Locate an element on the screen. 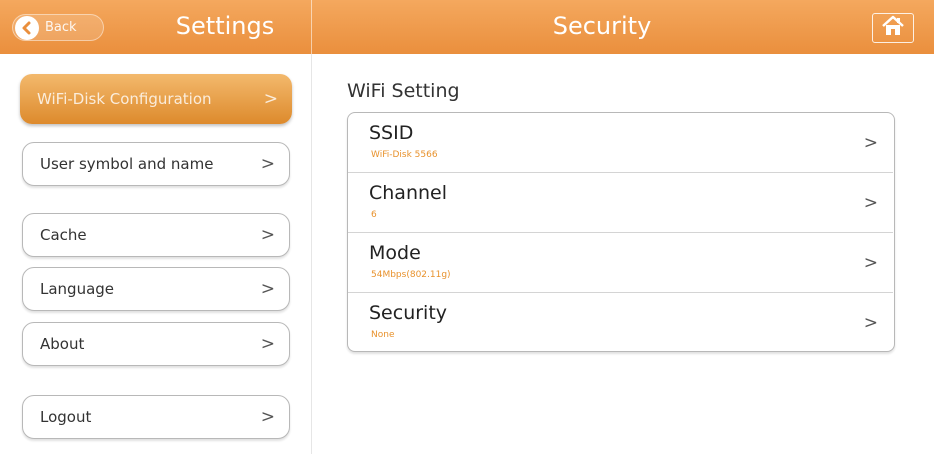 The height and width of the screenshot is (454, 934). sidebar-item-label: User symbol and name is located at coordinates (127, 164).